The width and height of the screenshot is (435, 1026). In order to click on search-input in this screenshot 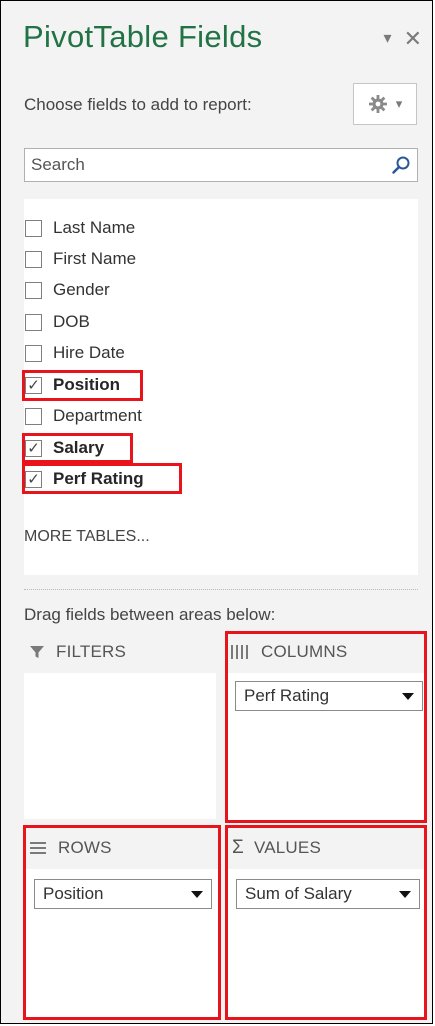, I will do `click(200, 165)`.